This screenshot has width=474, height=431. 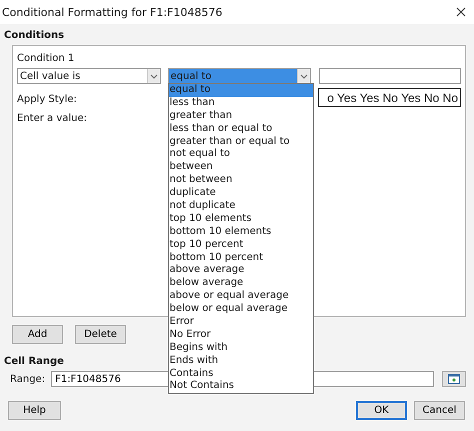 What do you see at coordinates (34, 36) in the screenshot?
I see `section-heading: Conditions` at bounding box center [34, 36].